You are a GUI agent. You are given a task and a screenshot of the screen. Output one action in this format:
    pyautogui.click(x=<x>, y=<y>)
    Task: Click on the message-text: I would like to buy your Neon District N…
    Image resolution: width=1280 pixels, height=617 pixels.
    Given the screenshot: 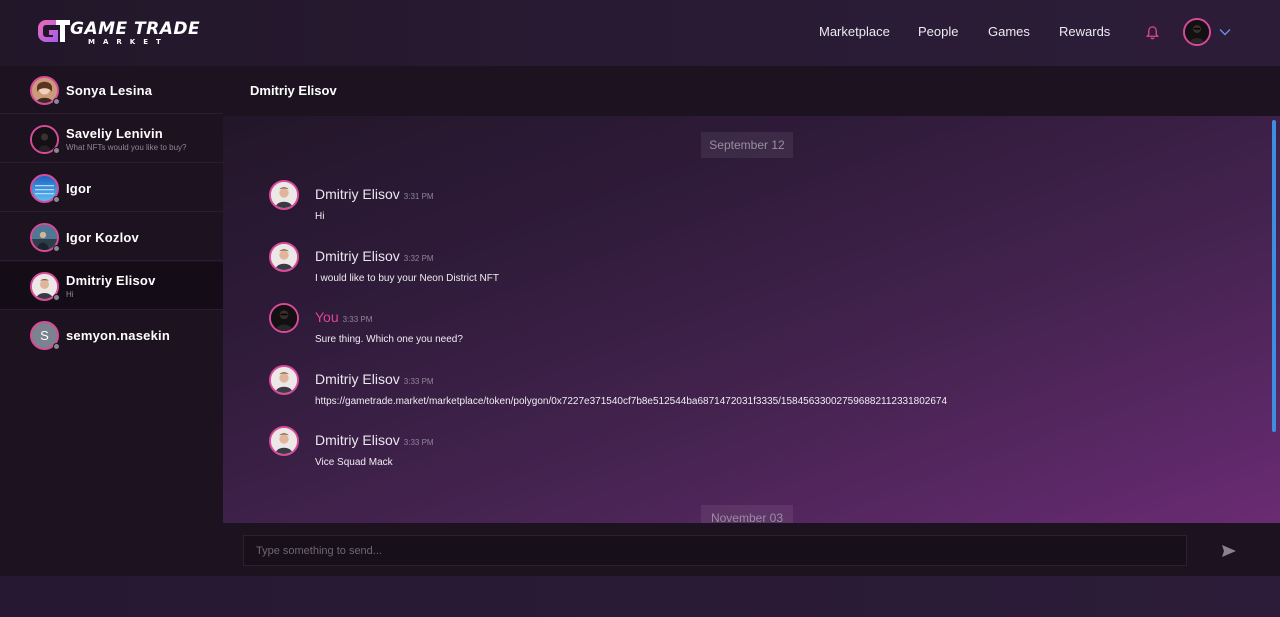 What is the action you would take?
    pyautogui.click(x=407, y=278)
    